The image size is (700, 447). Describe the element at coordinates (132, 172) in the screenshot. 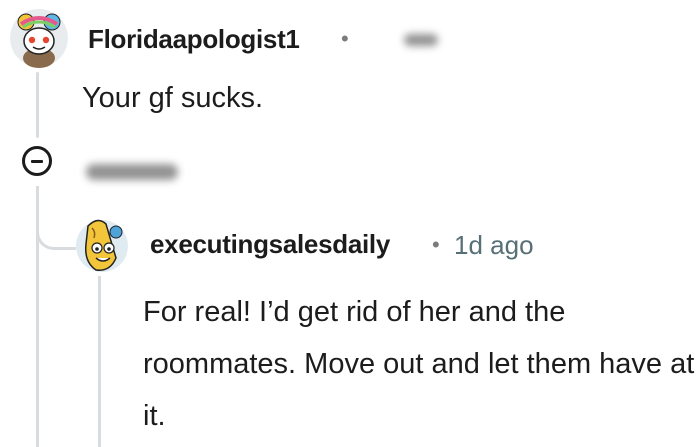

I see `blurred-action-bar` at that location.